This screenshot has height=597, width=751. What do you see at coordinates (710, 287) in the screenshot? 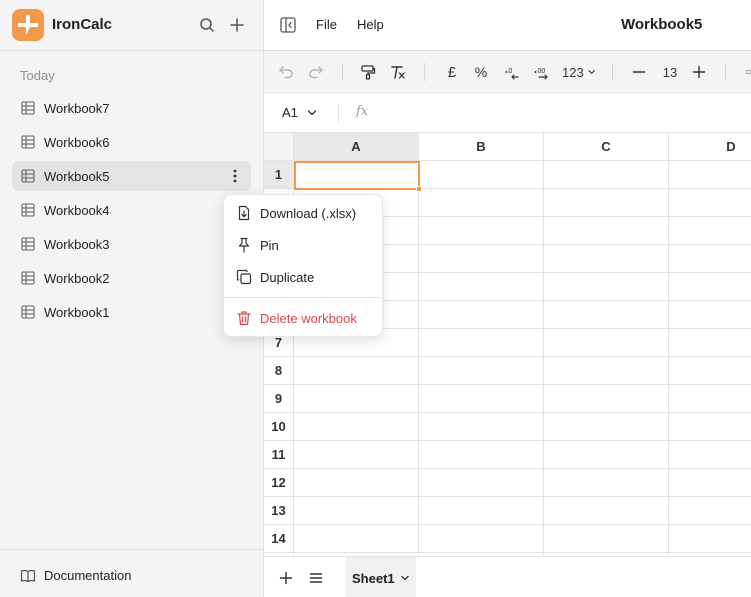
I see `cell-d5` at bounding box center [710, 287].